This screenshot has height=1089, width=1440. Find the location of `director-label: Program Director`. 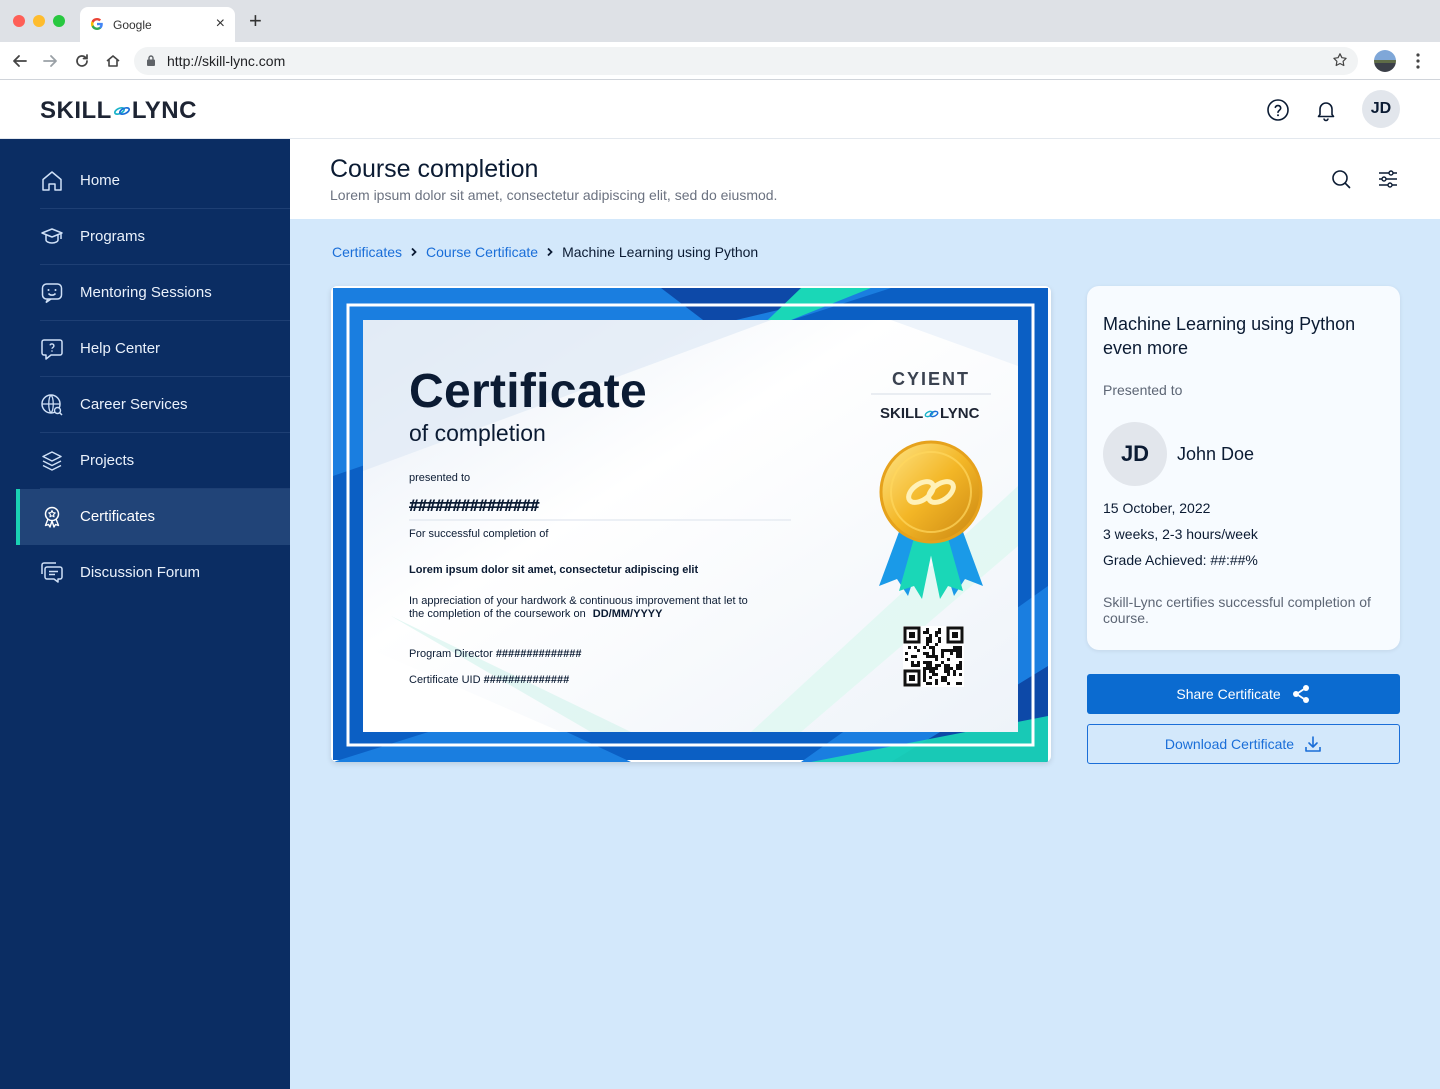

director-label: Program Director is located at coordinates (451, 654).